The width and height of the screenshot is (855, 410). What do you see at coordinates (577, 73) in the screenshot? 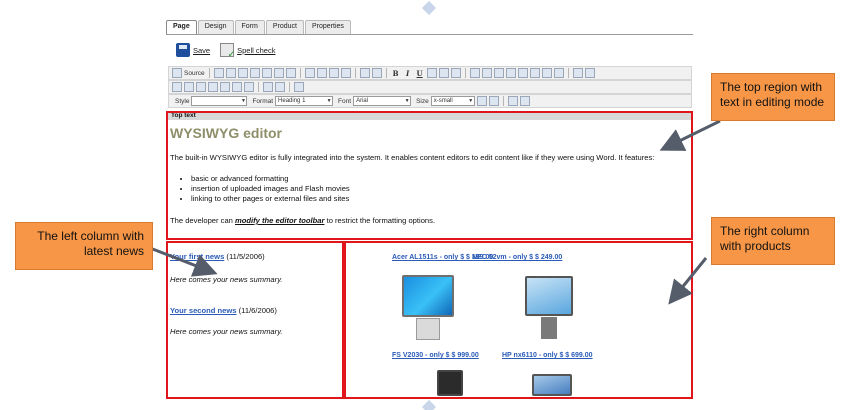
I see `link-icon` at bounding box center [577, 73].